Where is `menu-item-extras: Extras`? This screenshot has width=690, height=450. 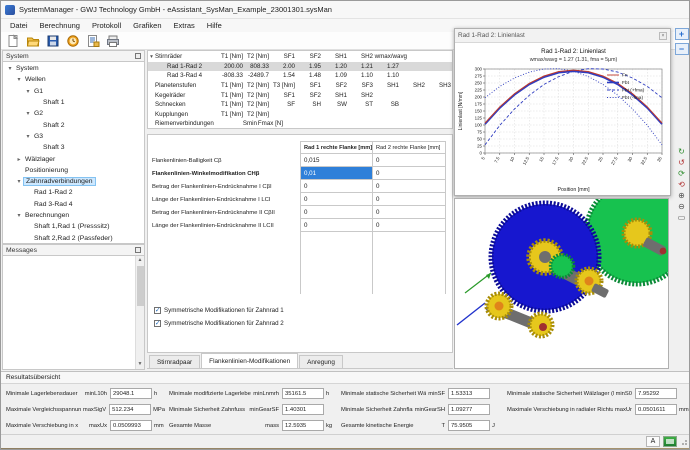 menu-item-extras: Extras is located at coordinates (184, 25).